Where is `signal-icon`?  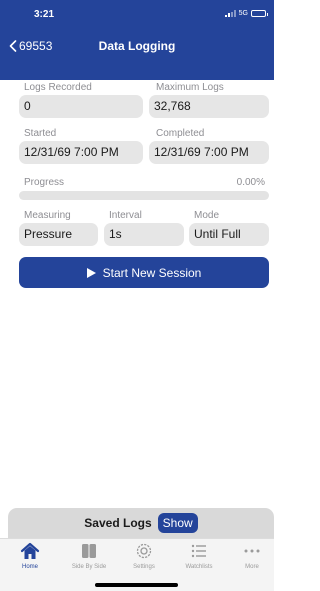
signal-icon is located at coordinates (230, 13).